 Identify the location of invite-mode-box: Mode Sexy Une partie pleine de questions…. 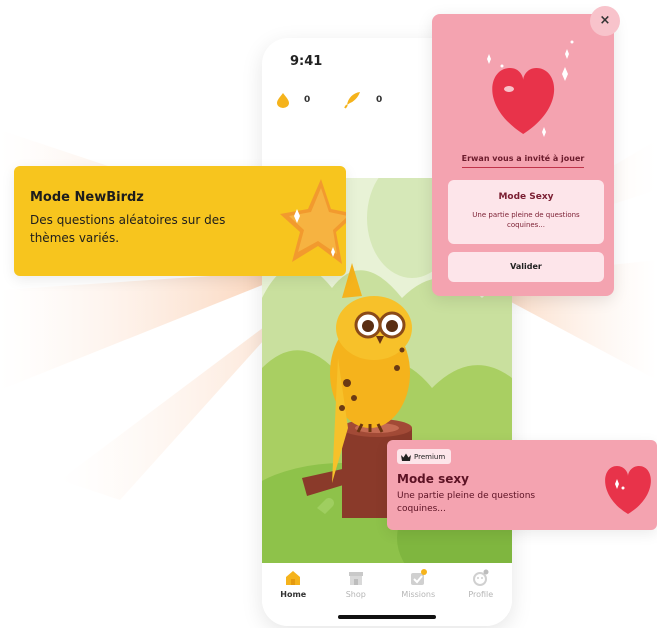
(526, 212).